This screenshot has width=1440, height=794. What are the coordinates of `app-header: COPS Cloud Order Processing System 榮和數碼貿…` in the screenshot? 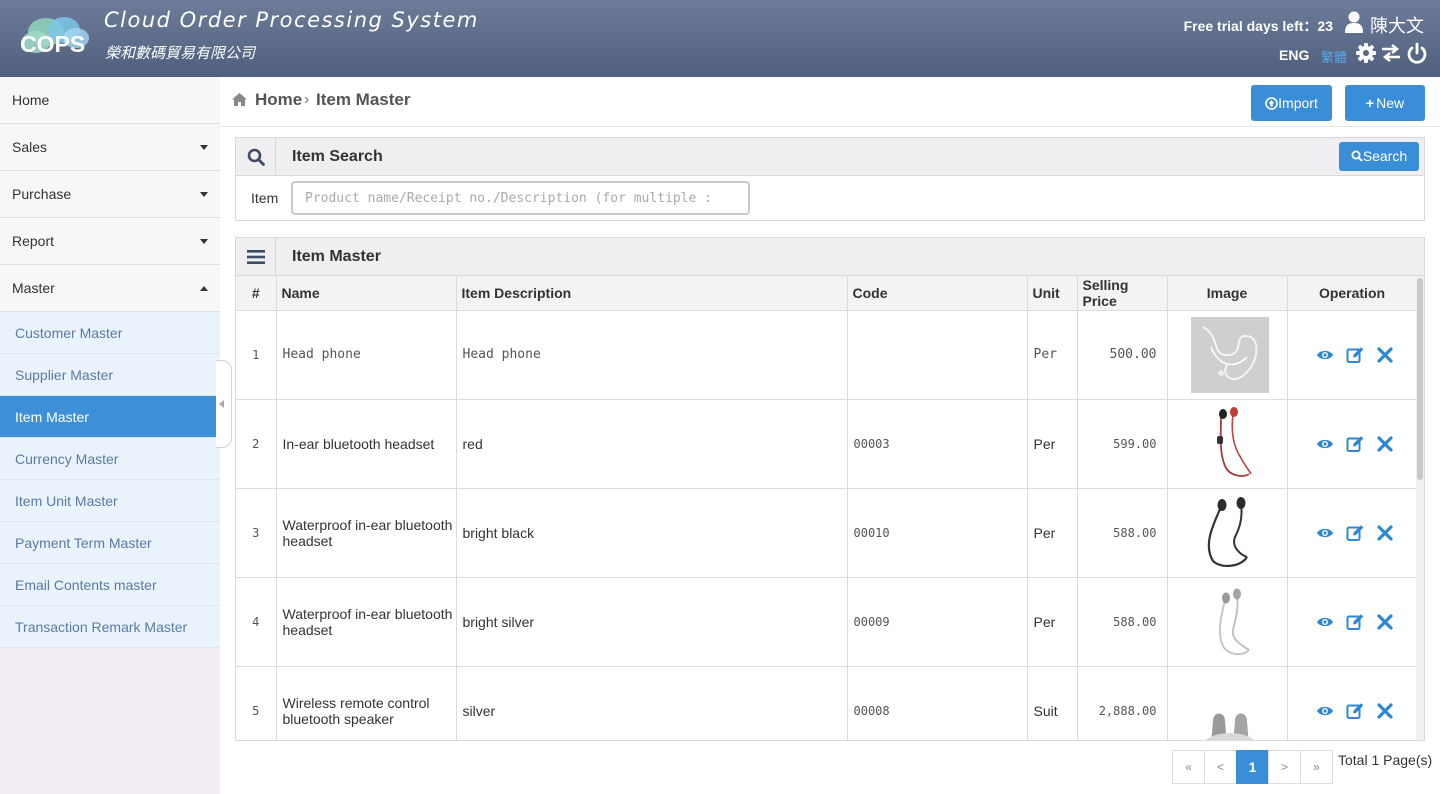 It's located at (720, 38).